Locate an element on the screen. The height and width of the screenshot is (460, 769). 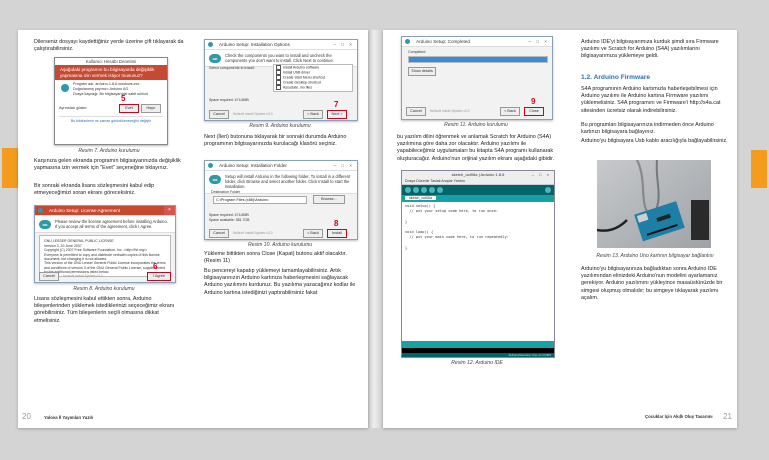
folder-space-required: Space required: 474.8MB is located at coordinates (229, 215).